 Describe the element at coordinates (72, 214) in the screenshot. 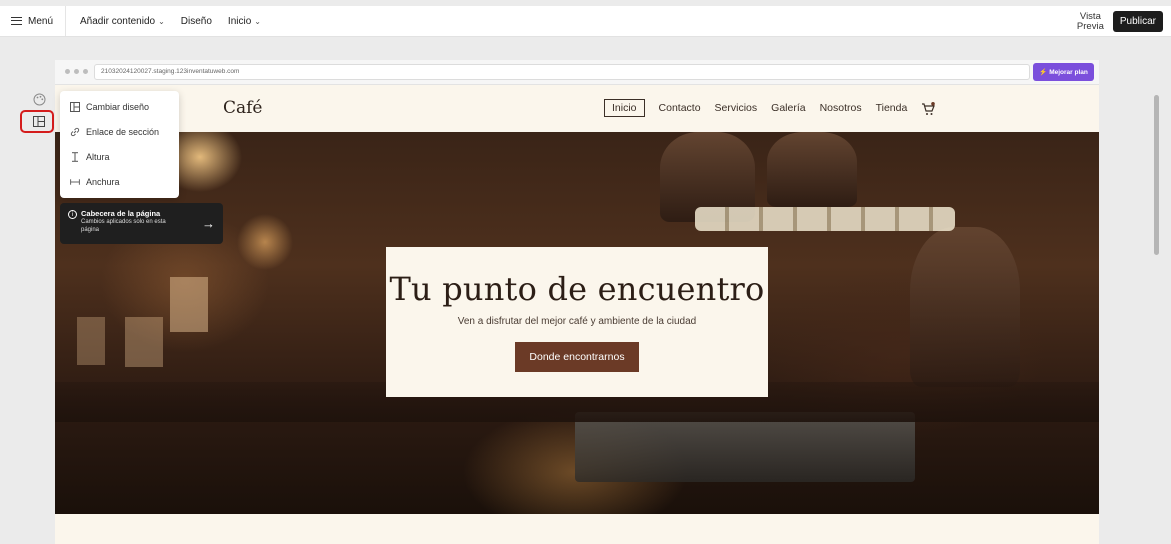

I see `info-icon: i` at that location.